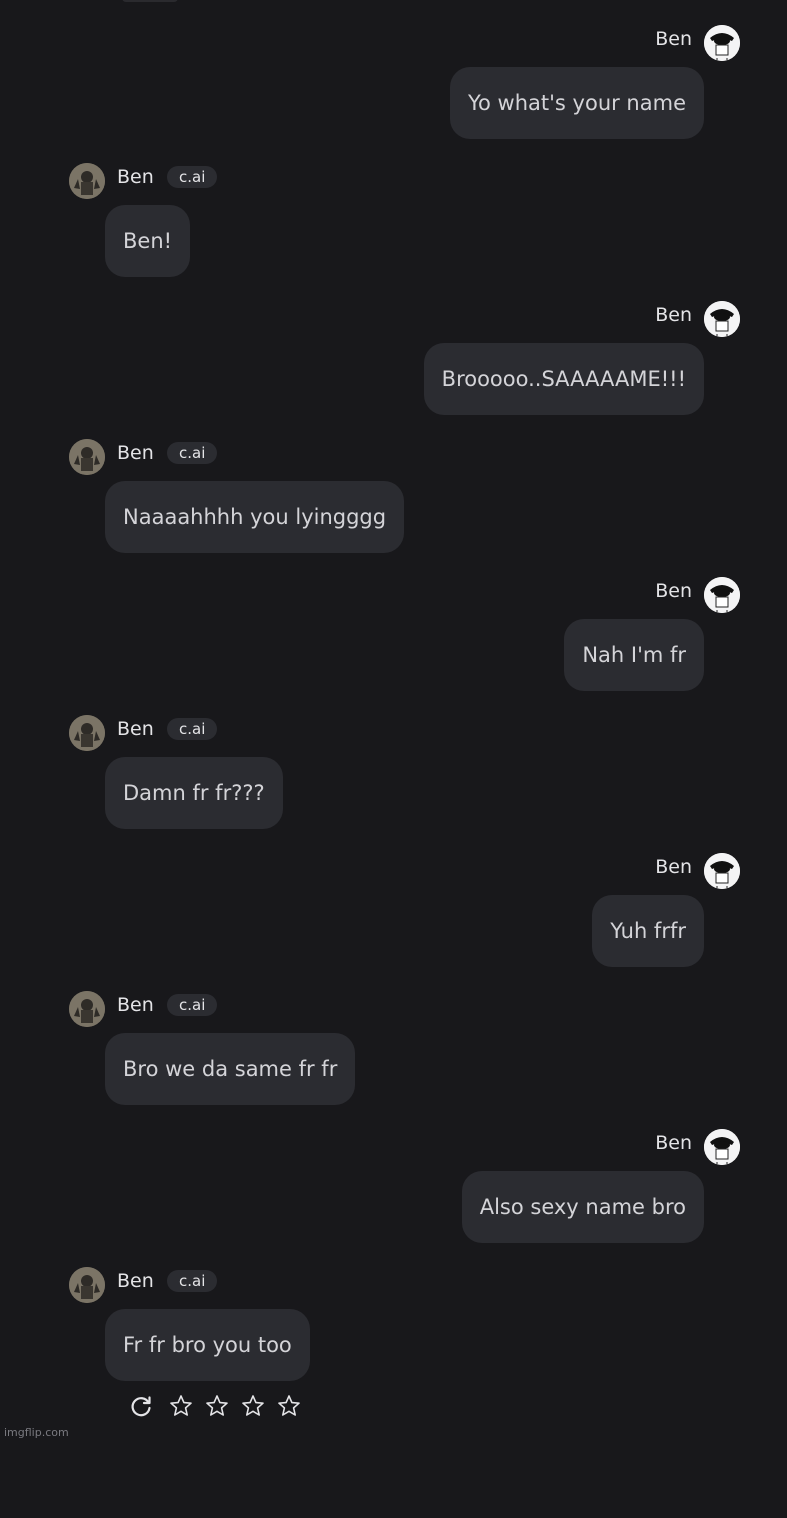  What do you see at coordinates (230, 1069) in the screenshot?
I see `bot-message-bubble: Bro we da same fr fr` at bounding box center [230, 1069].